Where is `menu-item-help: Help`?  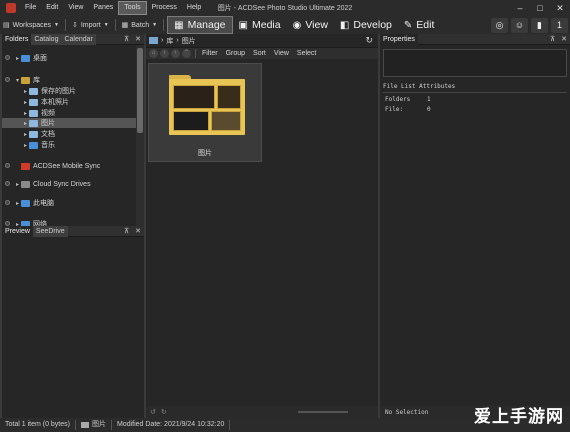 menu-item-help: Help is located at coordinates (194, 8).